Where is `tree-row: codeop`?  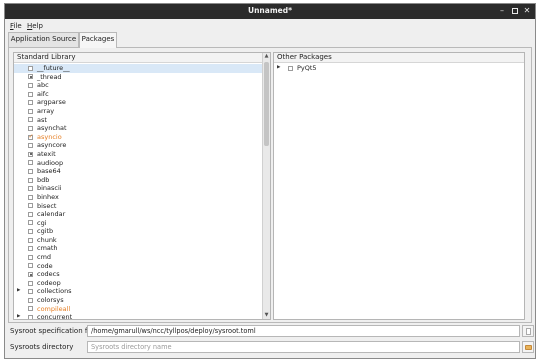
tree-row: codeop is located at coordinates (138, 283).